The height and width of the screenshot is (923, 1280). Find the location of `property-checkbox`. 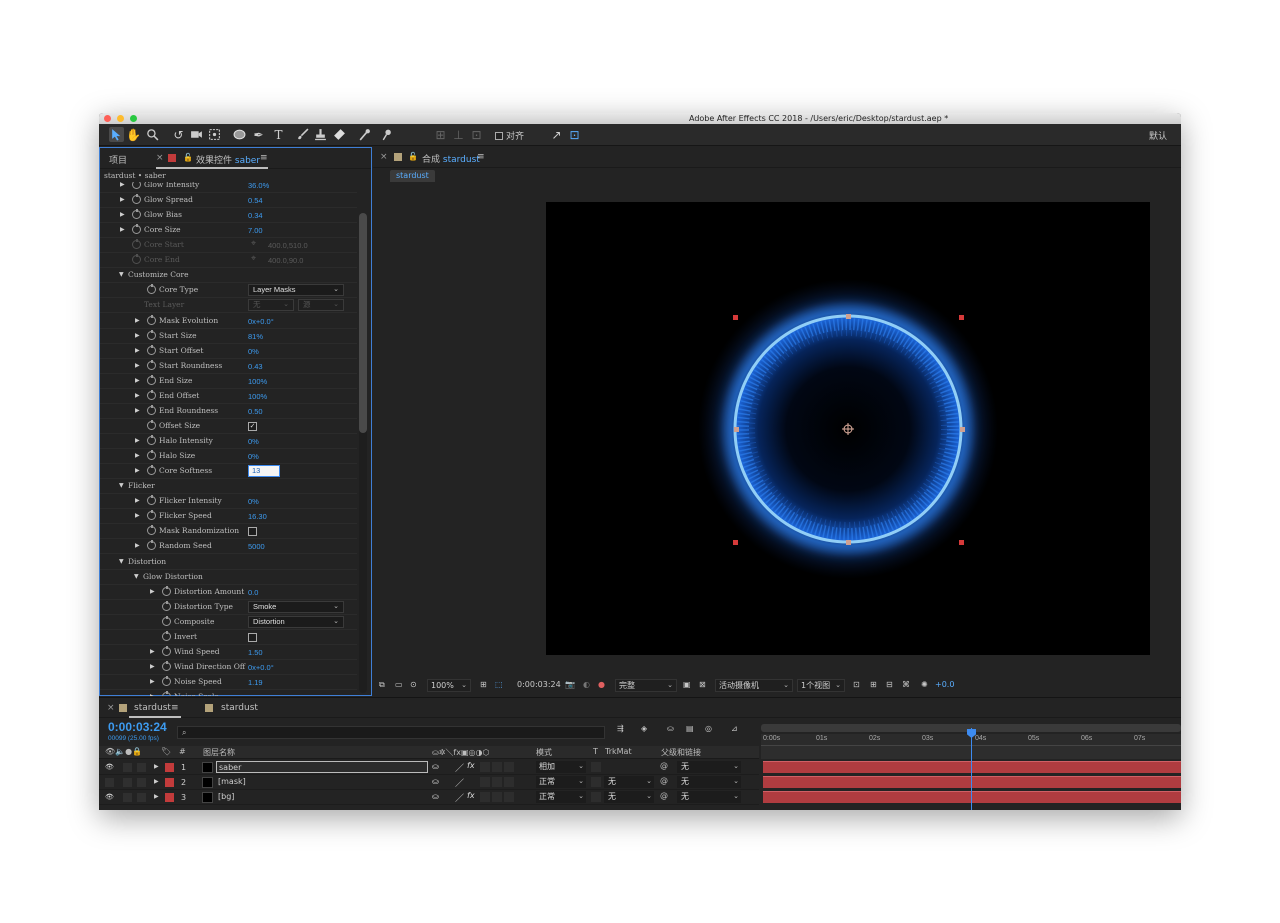

property-checkbox is located at coordinates (252, 532).